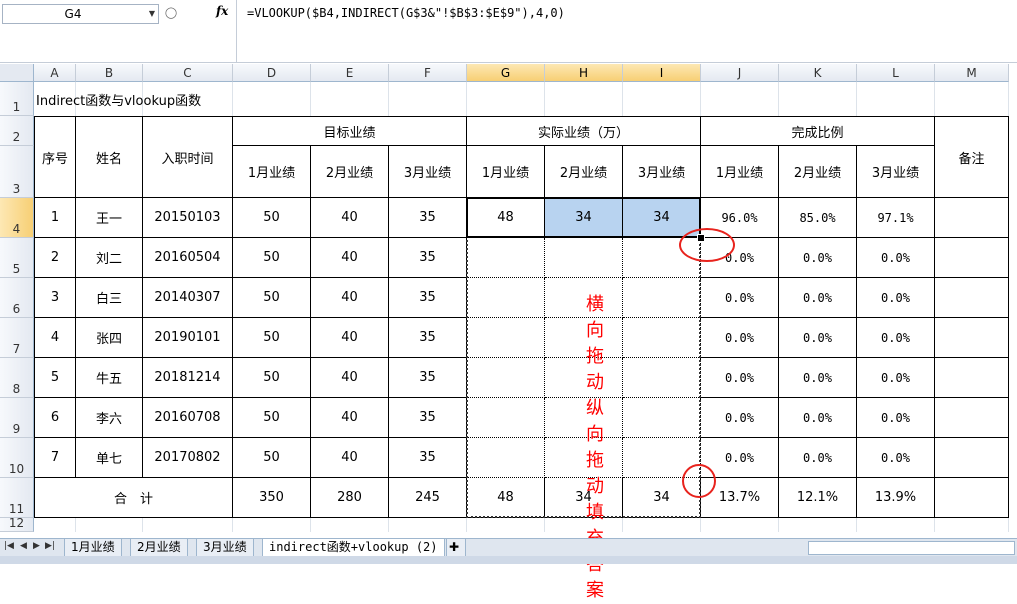 The width and height of the screenshot is (1017, 604). What do you see at coordinates (740, 73) in the screenshot?
I see `column-header-J: J` at bounding box center [740, 73].